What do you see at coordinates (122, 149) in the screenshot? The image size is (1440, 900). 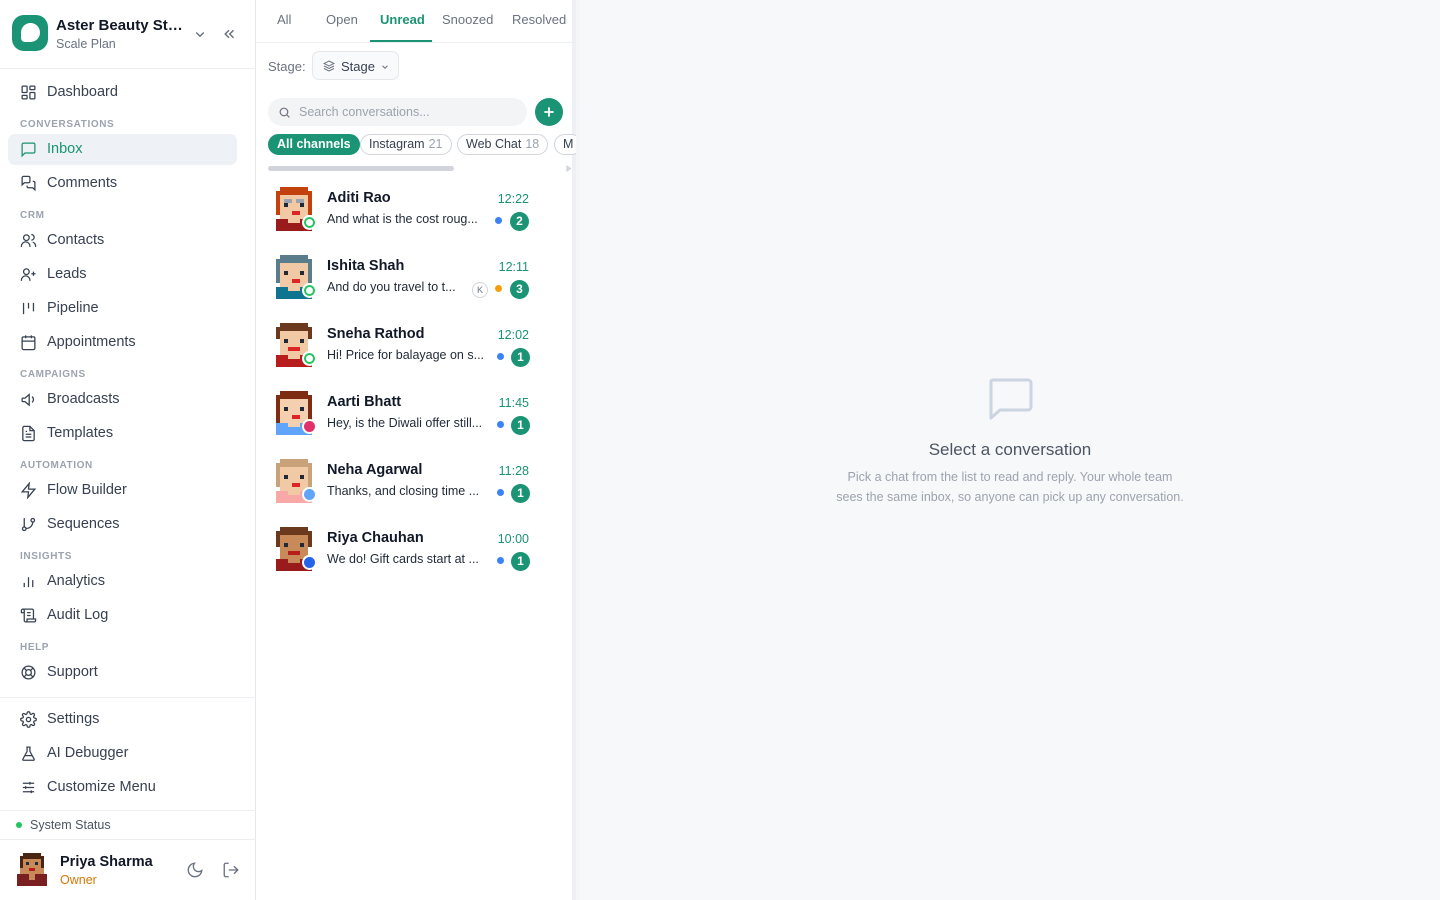 I see `nav-inbox: Inbox` at bounding box center [122, 149].